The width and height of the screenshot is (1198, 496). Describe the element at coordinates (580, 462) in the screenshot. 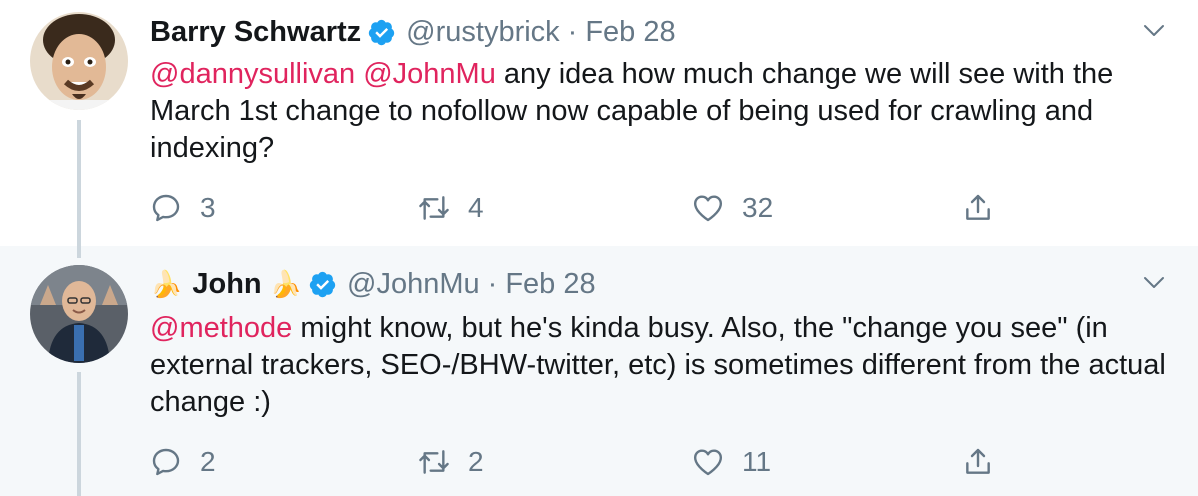

I see `tweet-actions: 2 2 11` at that location.